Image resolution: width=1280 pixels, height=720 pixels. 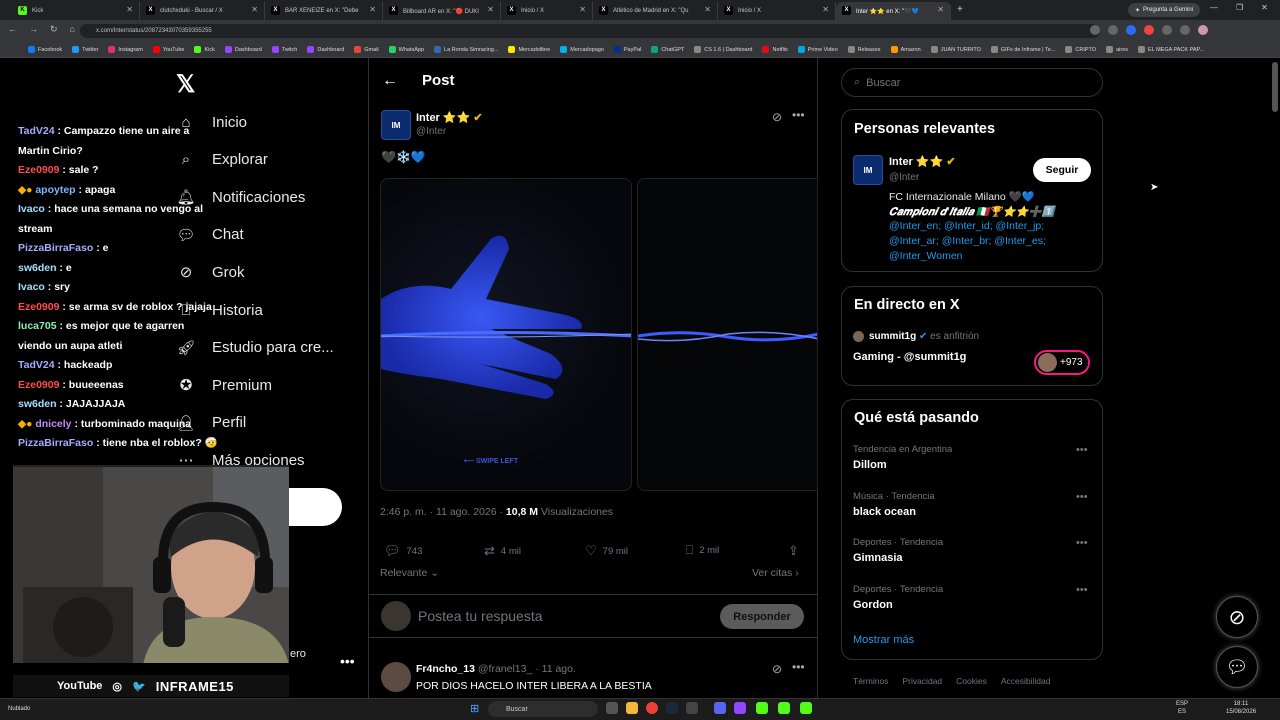 What do you see at coordinates (692, 708) in the screenshot?
I see `app-icon` at bounding box center [692, 708].